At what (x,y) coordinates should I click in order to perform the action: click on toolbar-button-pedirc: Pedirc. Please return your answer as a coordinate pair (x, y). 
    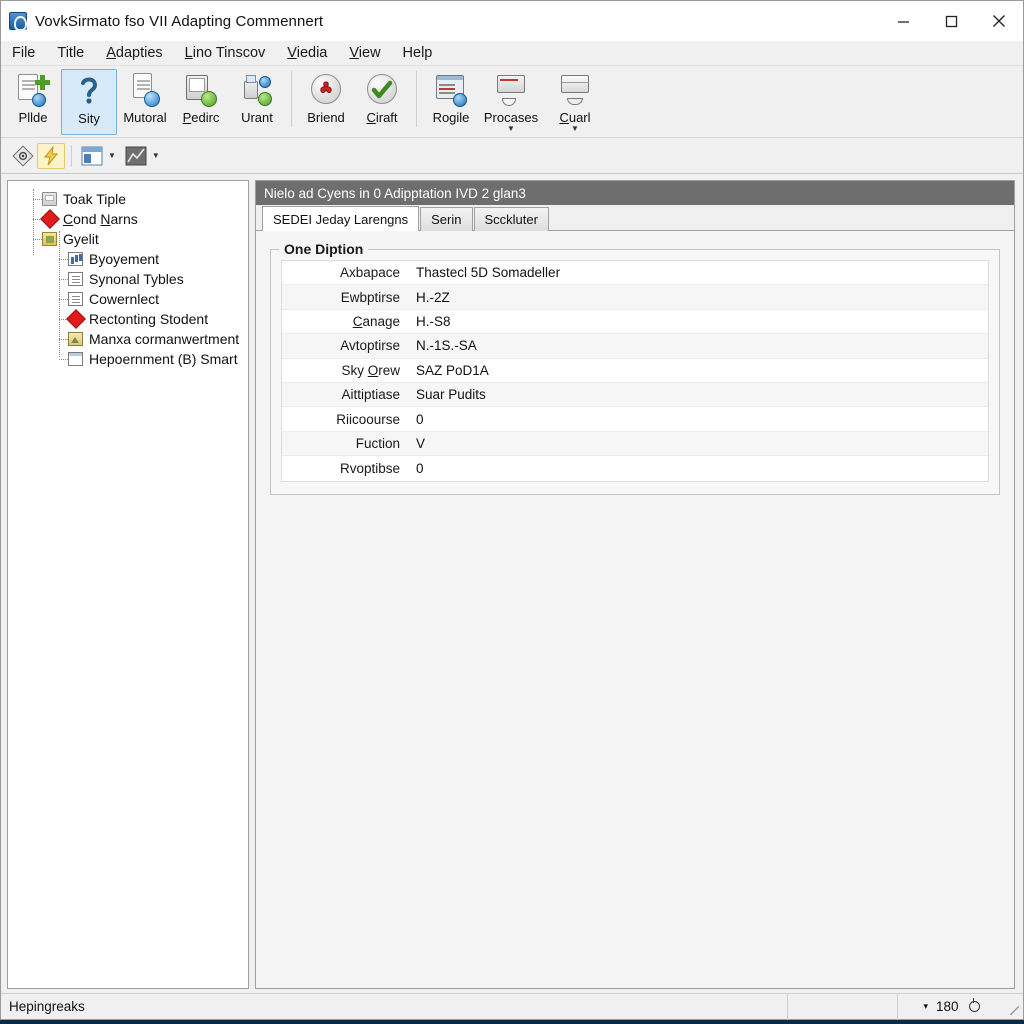
    Looking at the image, I should click on (201, 102).